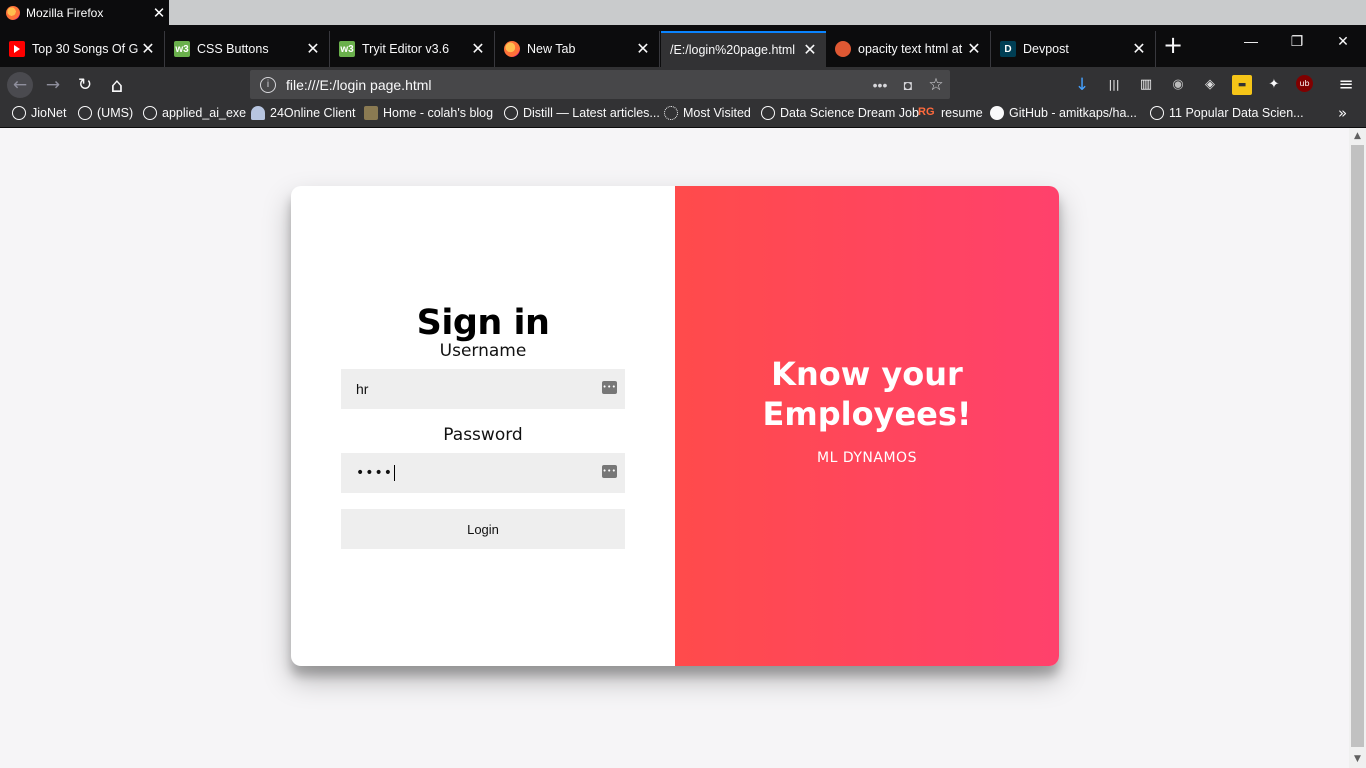 The image size is (1366, 768). Describe the element at coordinates (849, 113) in the screenshot. I see `bookmark-label: Data Science Dream Job` at that location.